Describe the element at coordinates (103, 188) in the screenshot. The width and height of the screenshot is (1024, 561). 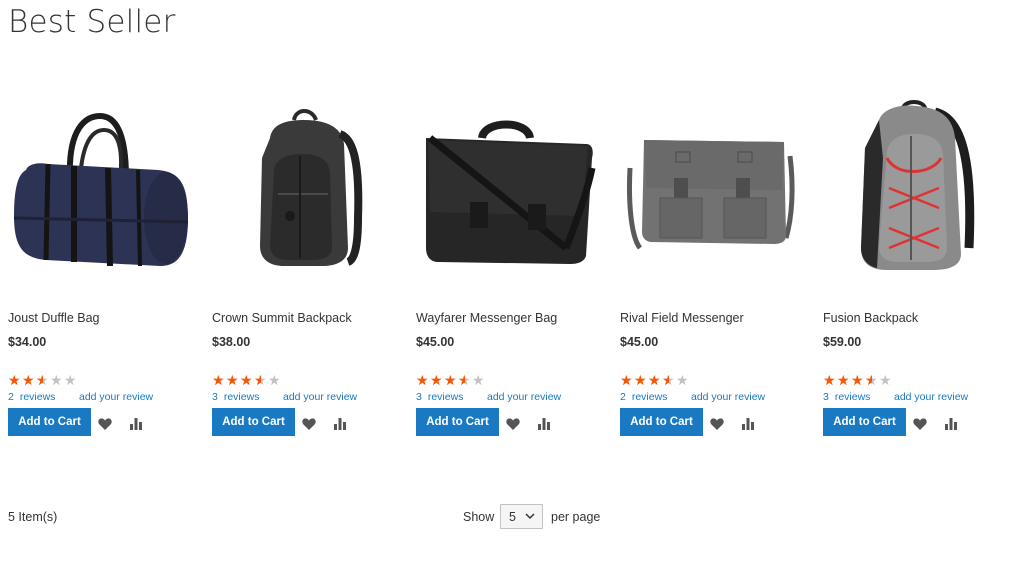
I see `duffle-bag-image` at that location.